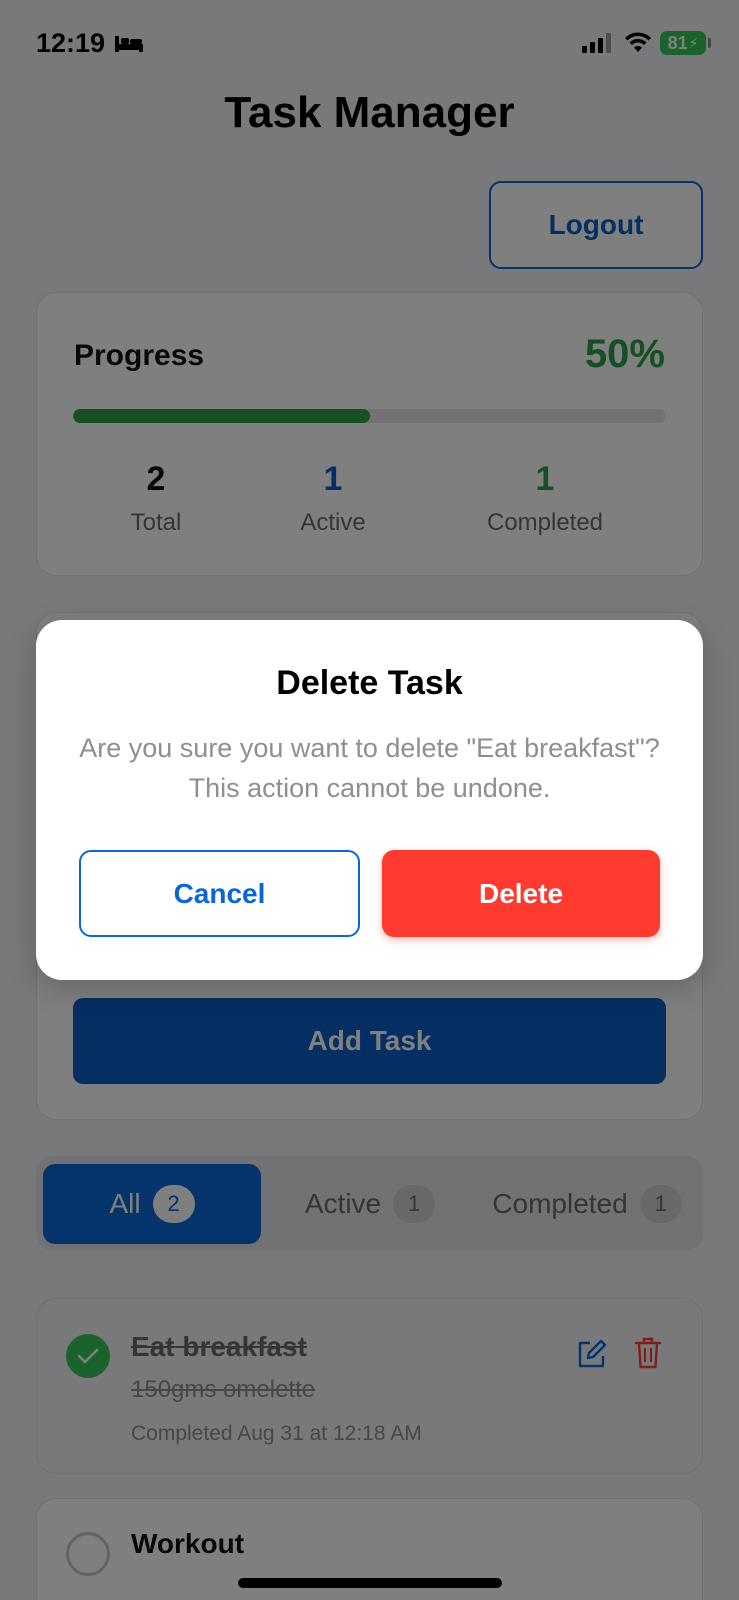 This screenshot has height=1600, width=739. I want to click on delete-button: Delete, so click(521, 893).